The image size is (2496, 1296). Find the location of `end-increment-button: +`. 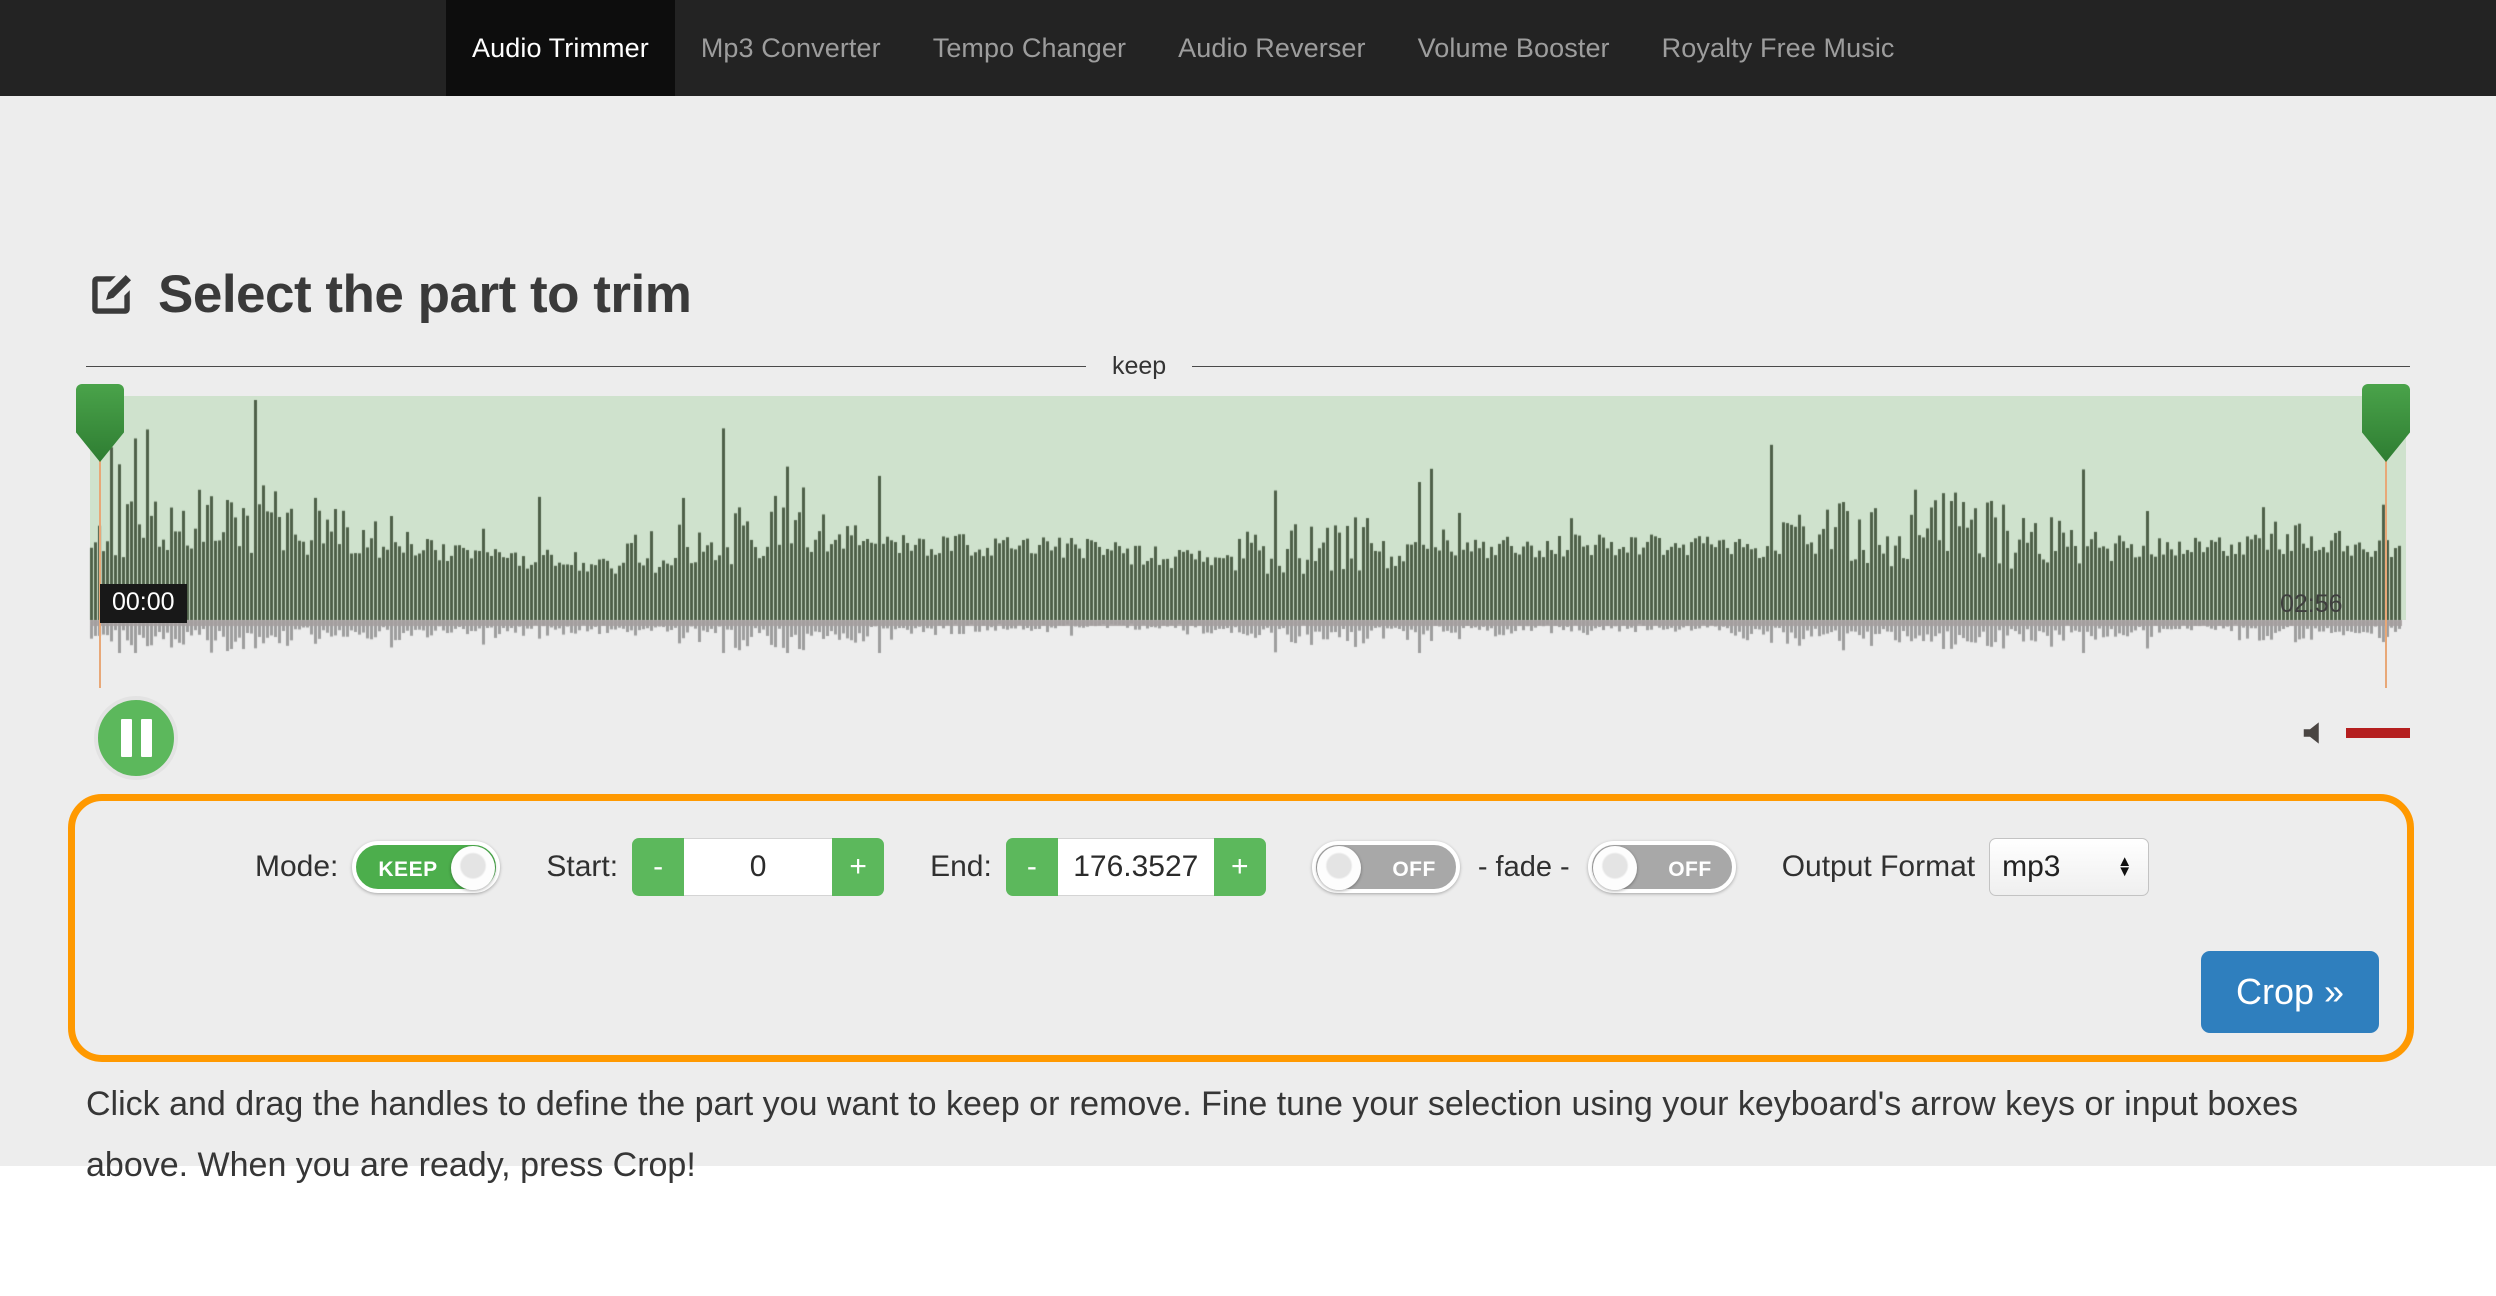

end-increment-button: + is located at coordinates (1239, 867).